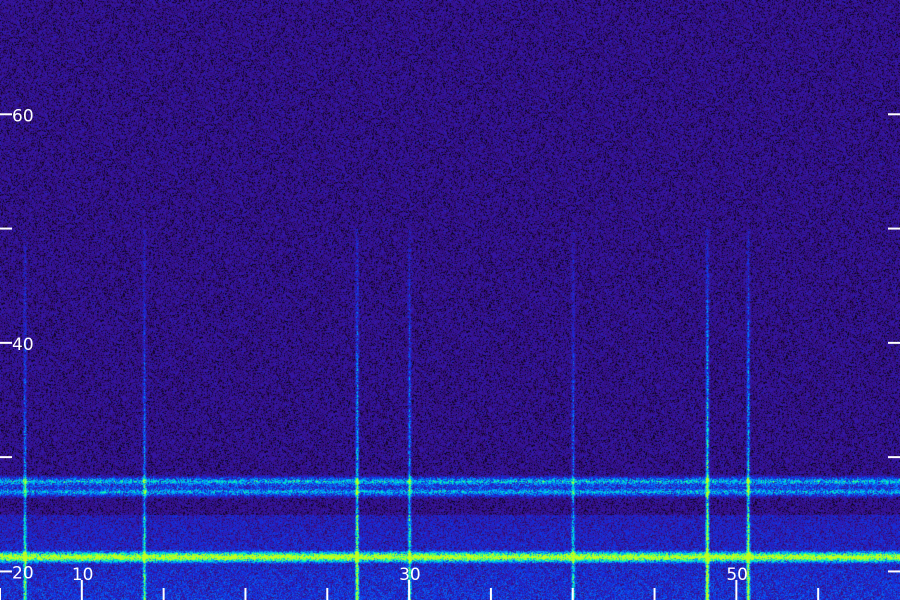  I want to click on x-tick-label: 10, so click(83, 575).